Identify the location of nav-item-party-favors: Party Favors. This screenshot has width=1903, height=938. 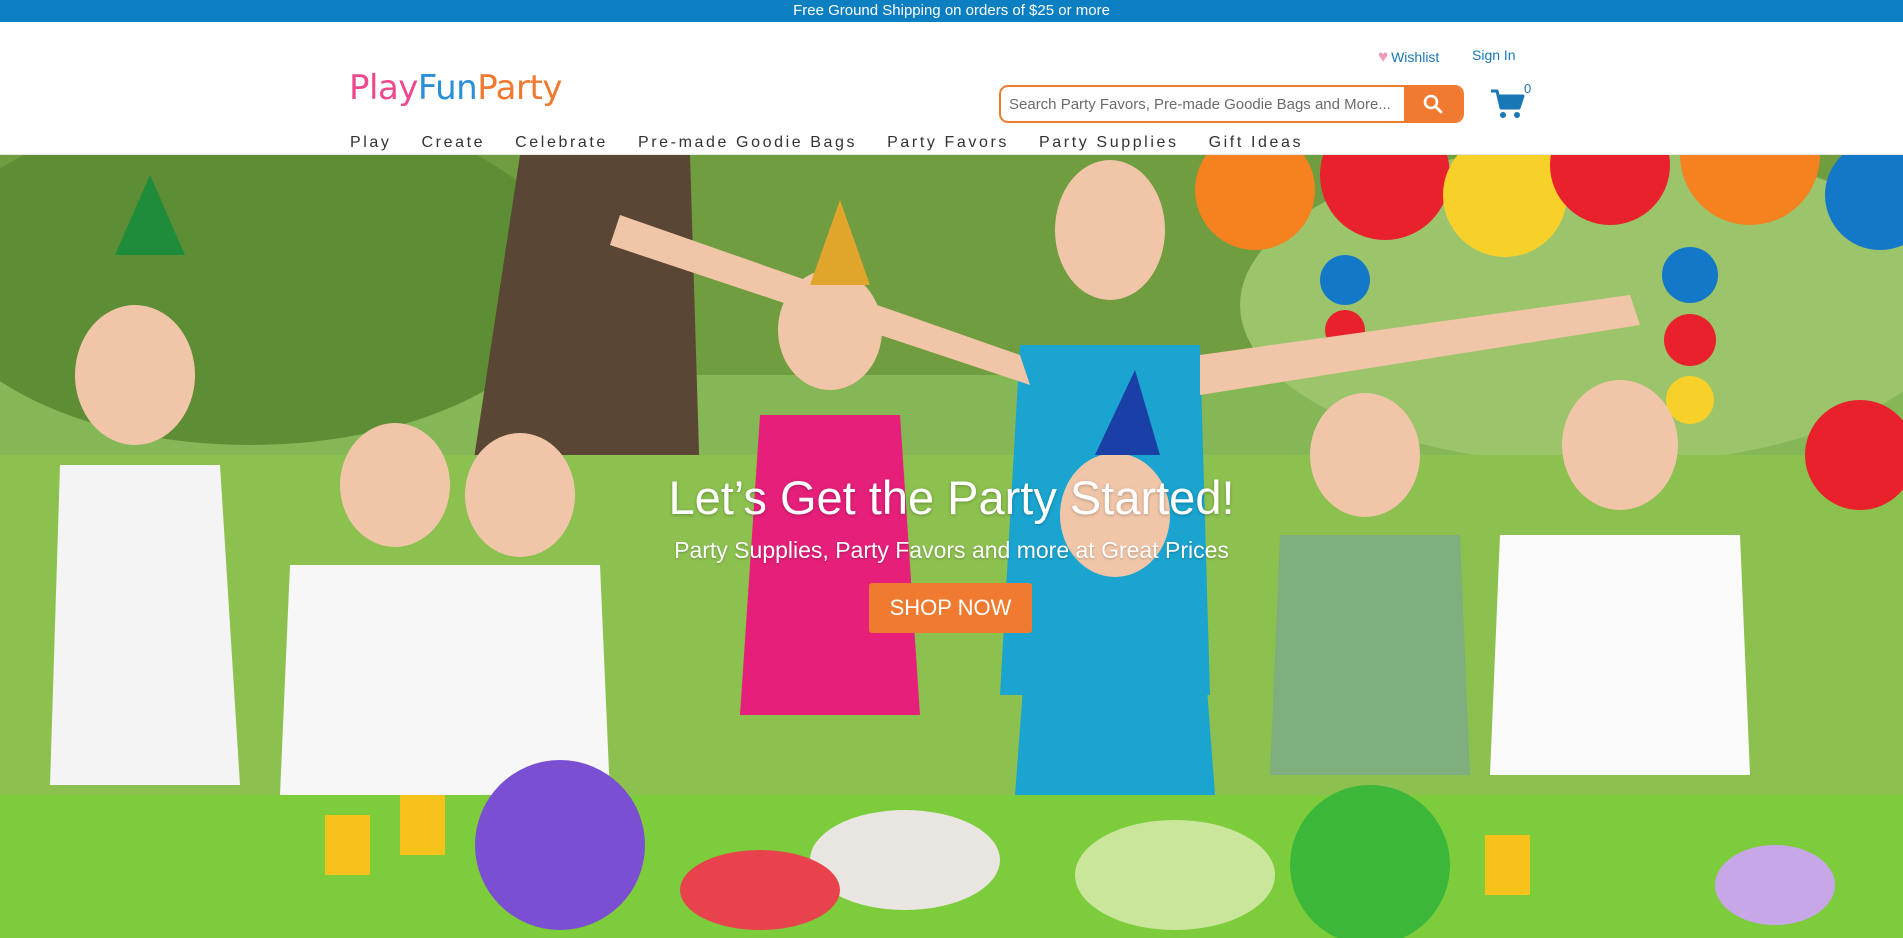
(948, 143).